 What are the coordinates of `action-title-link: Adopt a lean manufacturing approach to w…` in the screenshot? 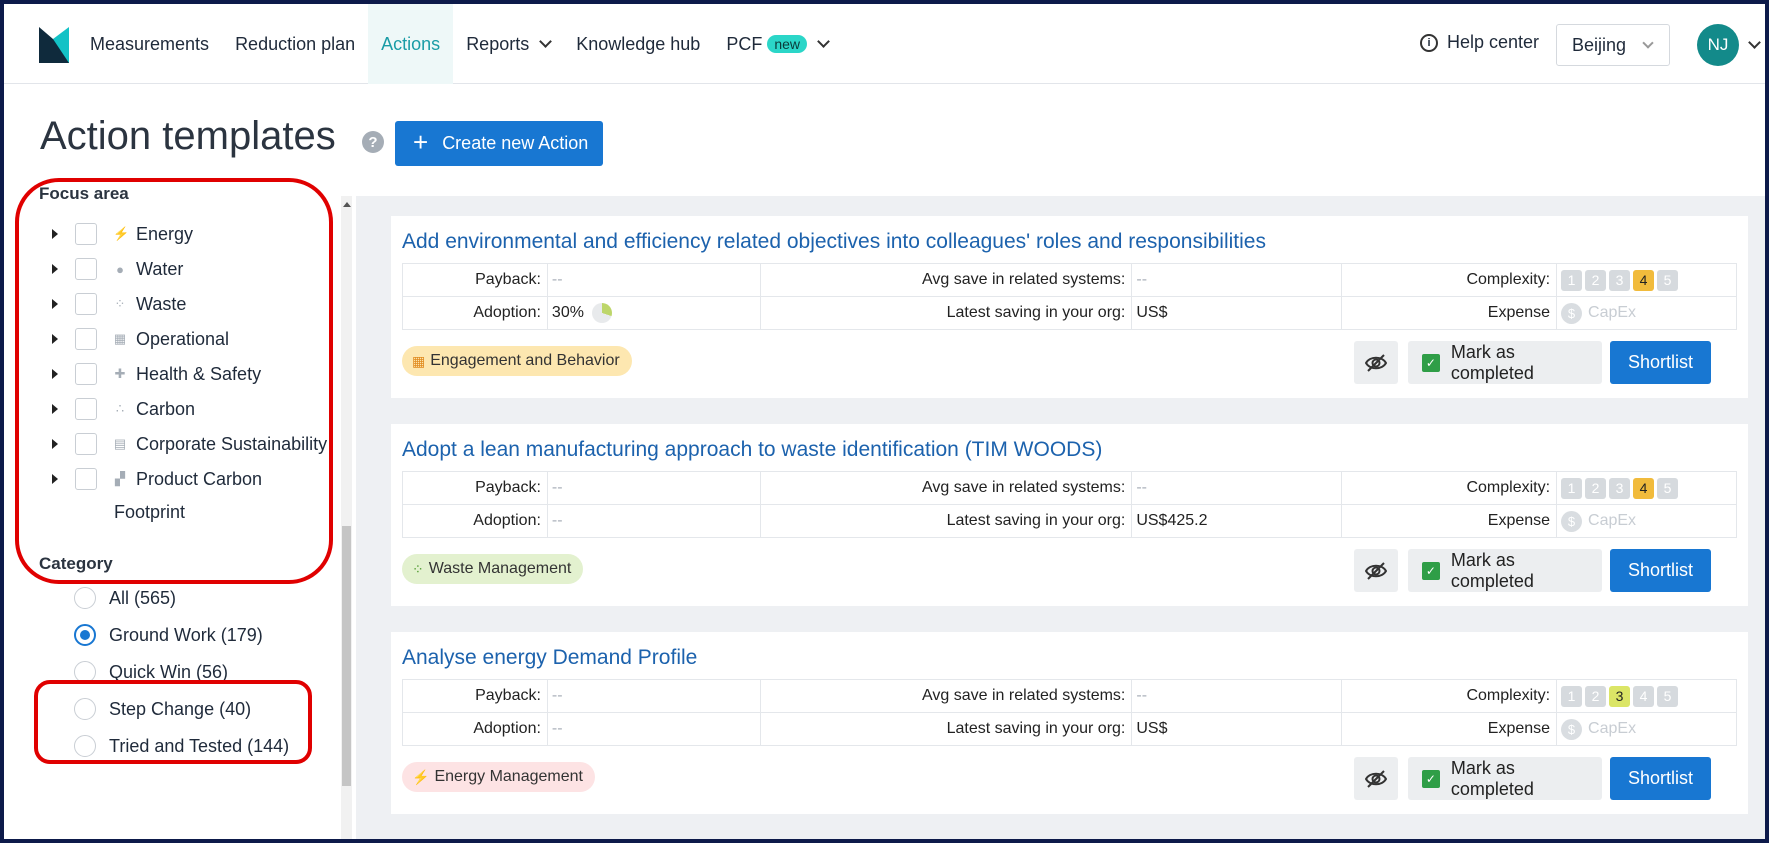 It's located at (752, 450).